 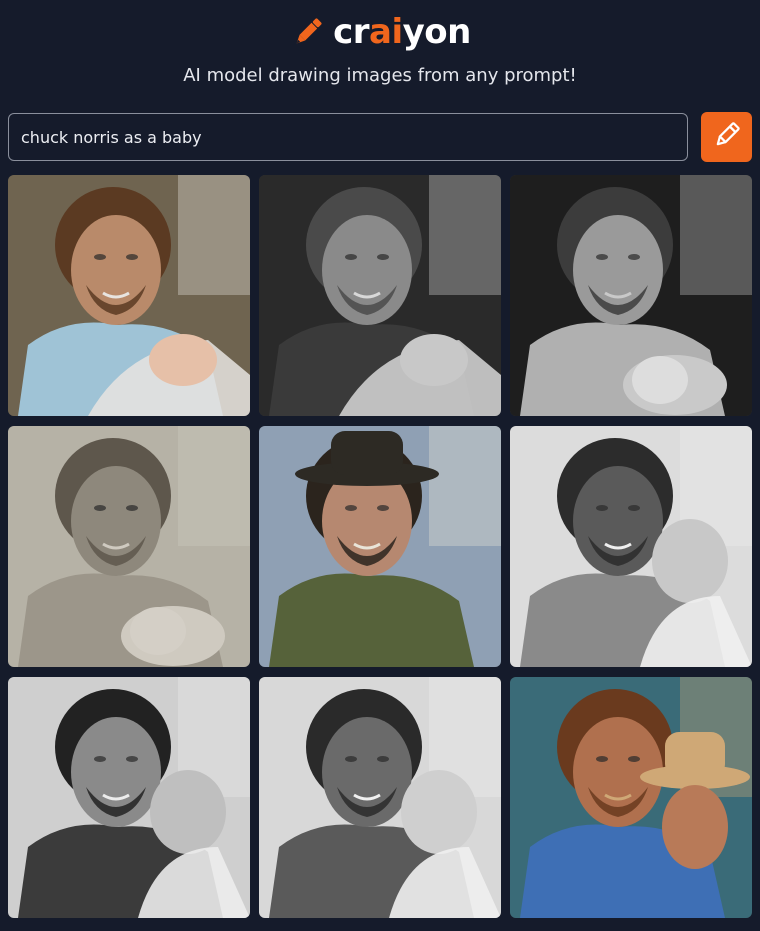 What do you see at coordinates (437, 32) in the screenshot?
I see `logo-text-suffix: yon` at bounding box center [437, 32].